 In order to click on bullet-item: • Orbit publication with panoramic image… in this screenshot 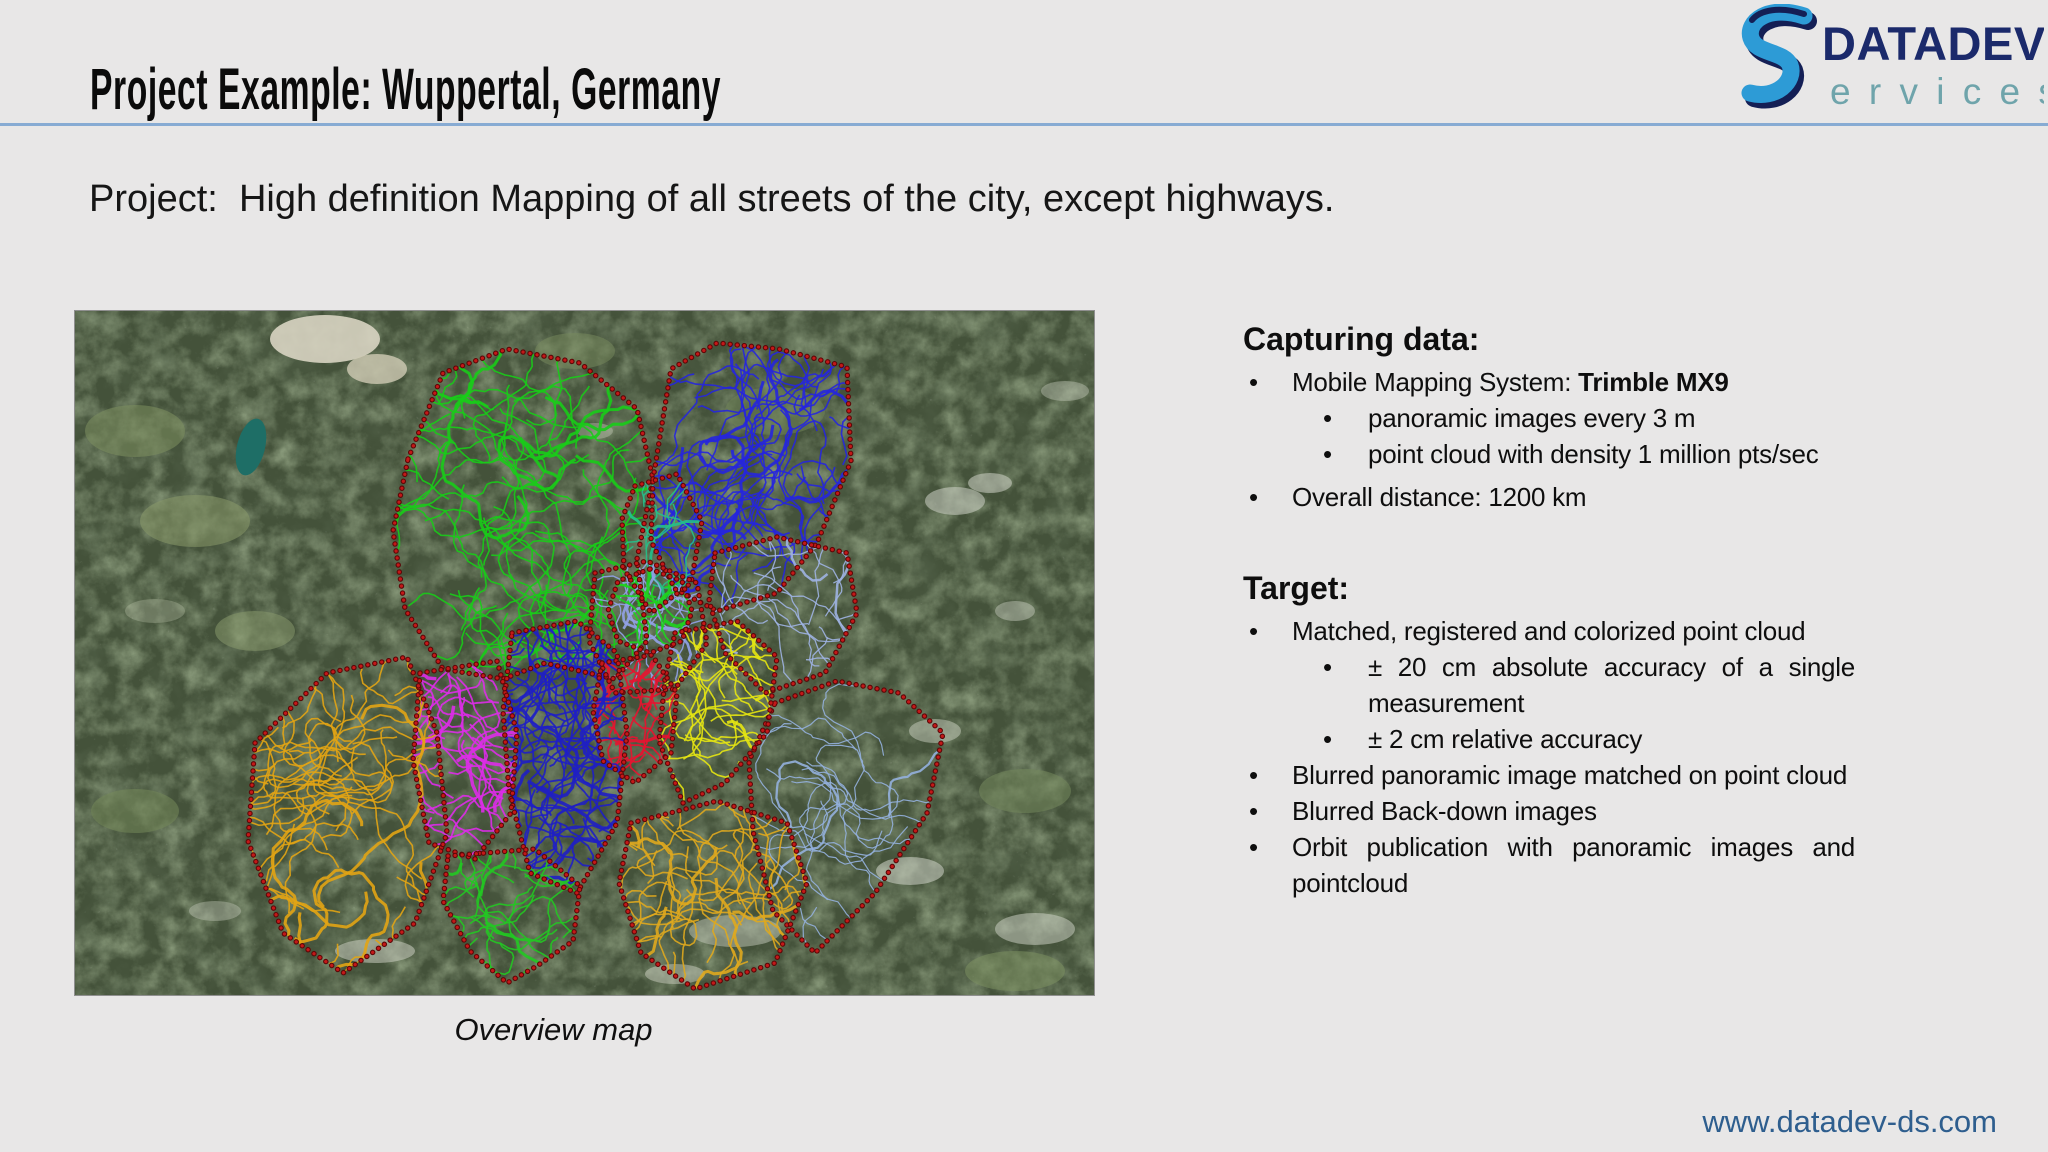, I will do `click(1549, 865)`.